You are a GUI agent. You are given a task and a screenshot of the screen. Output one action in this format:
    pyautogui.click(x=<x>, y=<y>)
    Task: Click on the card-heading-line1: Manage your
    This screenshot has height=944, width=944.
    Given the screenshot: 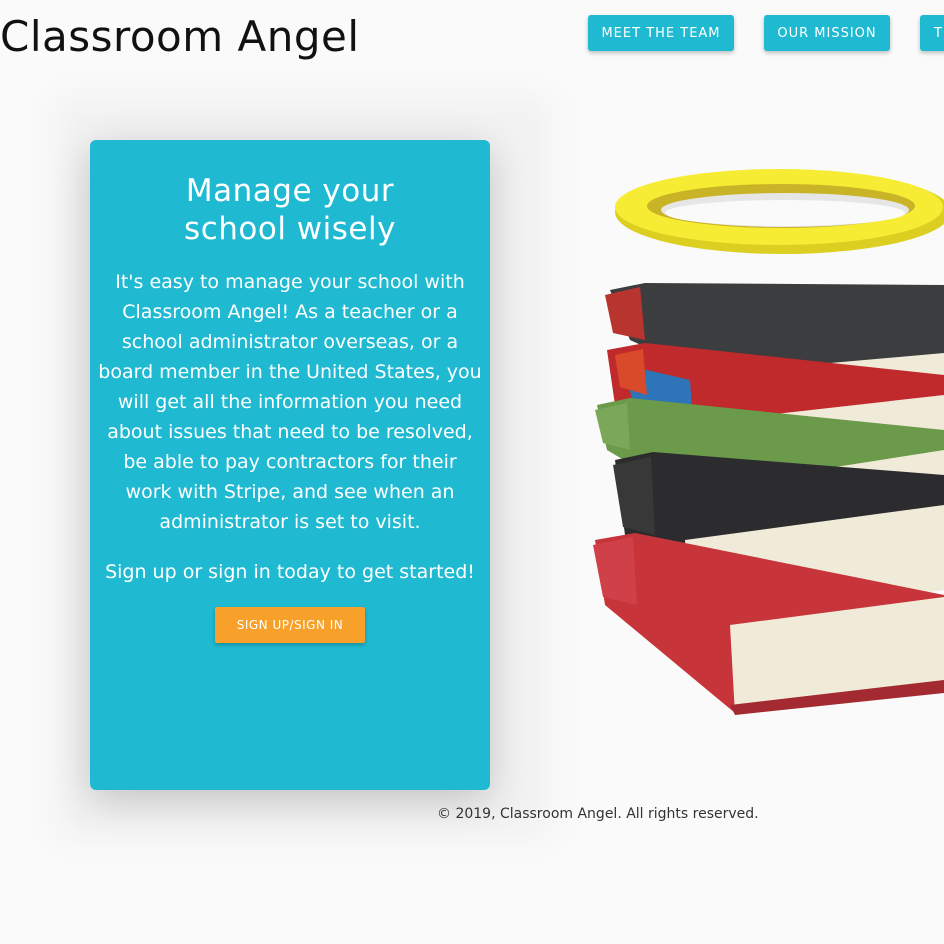 What is the action you would take?
    pyautogui.click(x=290, y=191)
    